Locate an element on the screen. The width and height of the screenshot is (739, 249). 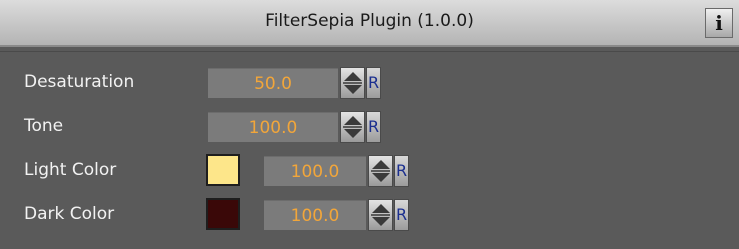
dark-color-label: Dark Color is located at coordinates (69, 214).